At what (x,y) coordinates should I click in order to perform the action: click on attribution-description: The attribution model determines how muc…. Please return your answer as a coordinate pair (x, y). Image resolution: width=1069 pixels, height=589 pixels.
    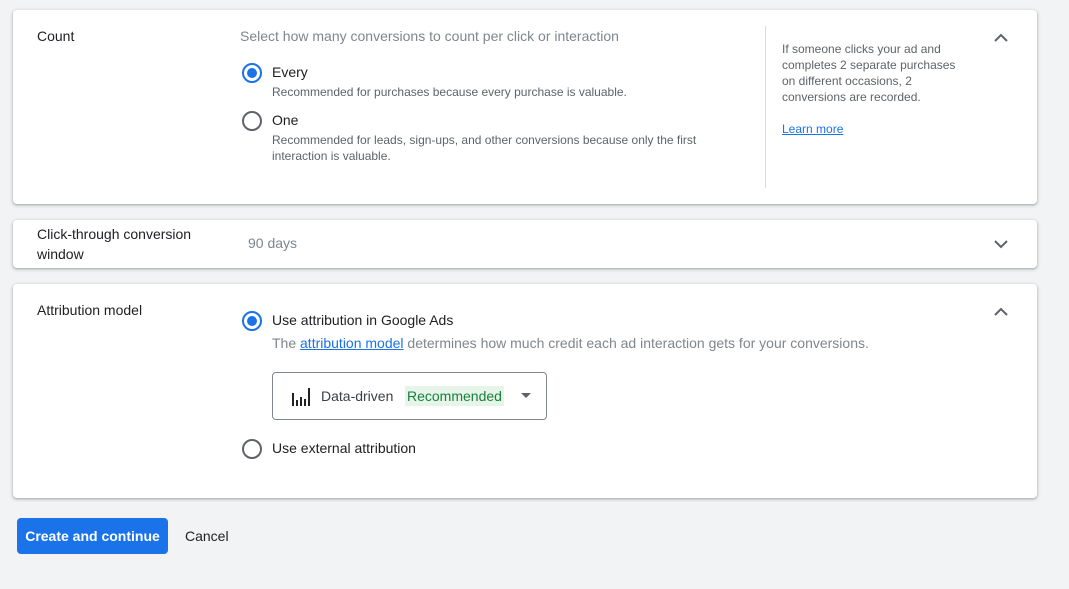
    Looking at the image, I should click on (570, 343).